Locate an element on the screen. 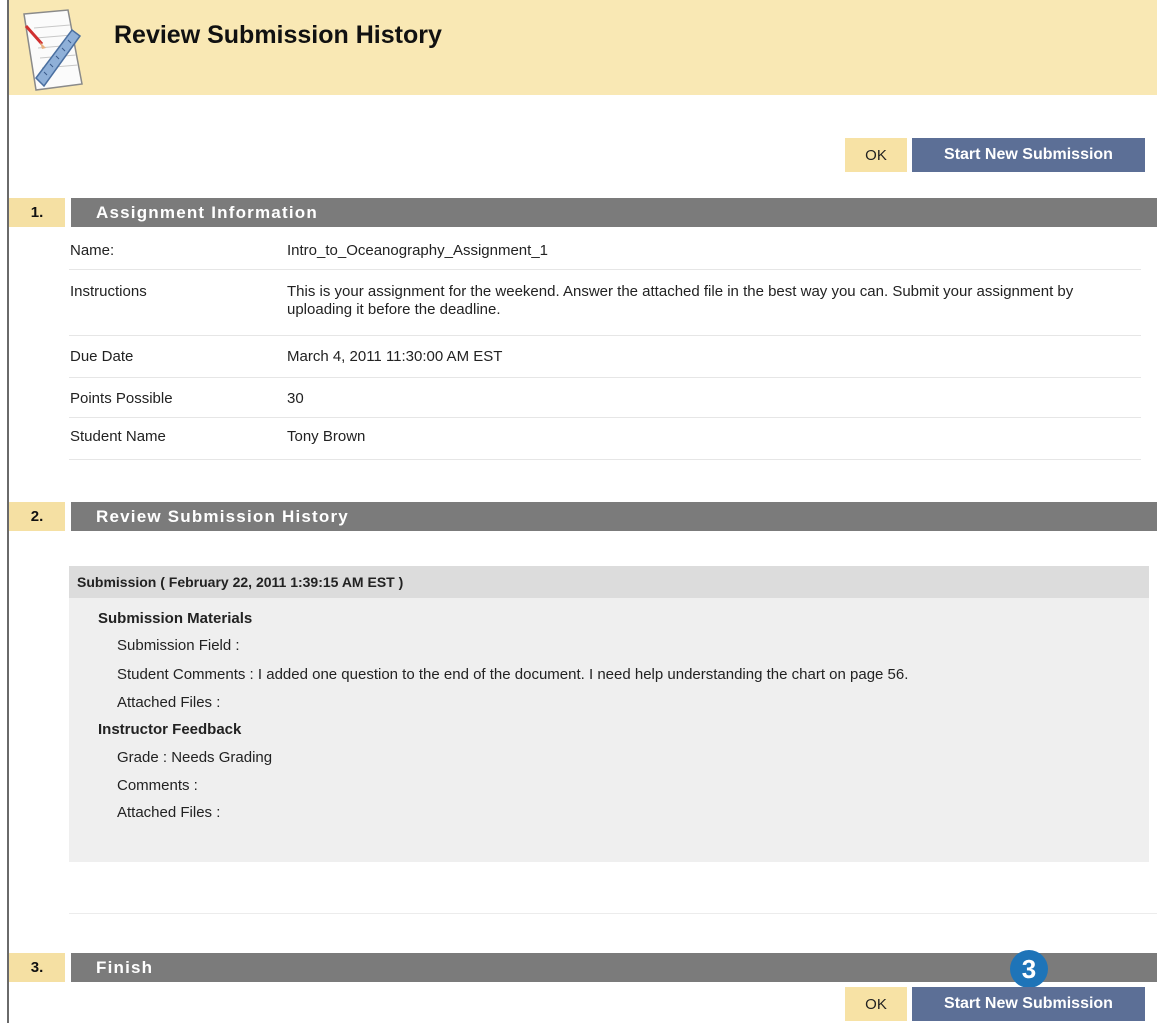 The image size is (1157, 1023). info-label: Instructions is located at coordinates (108, 291).